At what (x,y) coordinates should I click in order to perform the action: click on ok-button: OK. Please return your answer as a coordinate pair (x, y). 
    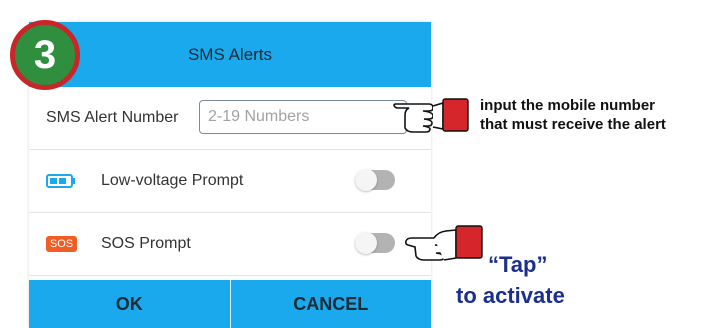
    Looking at the image, I should click on (129, 304).